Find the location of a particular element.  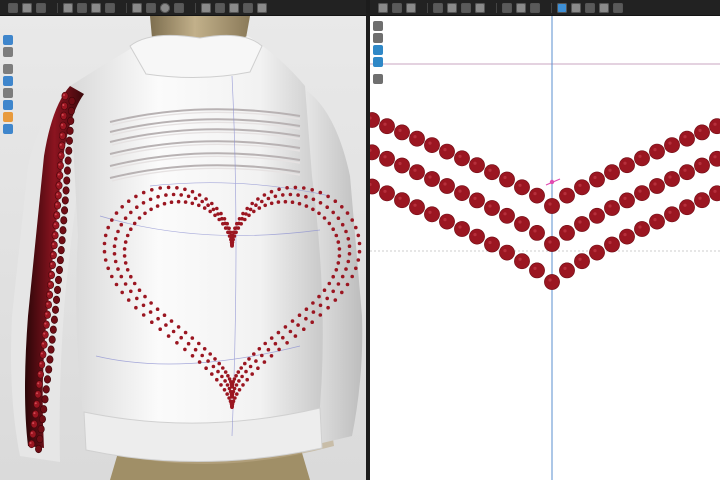

brush-icon is located at coordinates (378, 26).